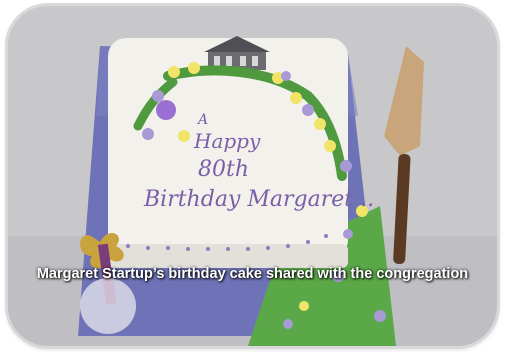 Image resolution: width=505 pixels, height=352 pixels. Describe the element at coordinates (223, 169) in the screenshot. I see `icing-line-80th: 80th` at that location.